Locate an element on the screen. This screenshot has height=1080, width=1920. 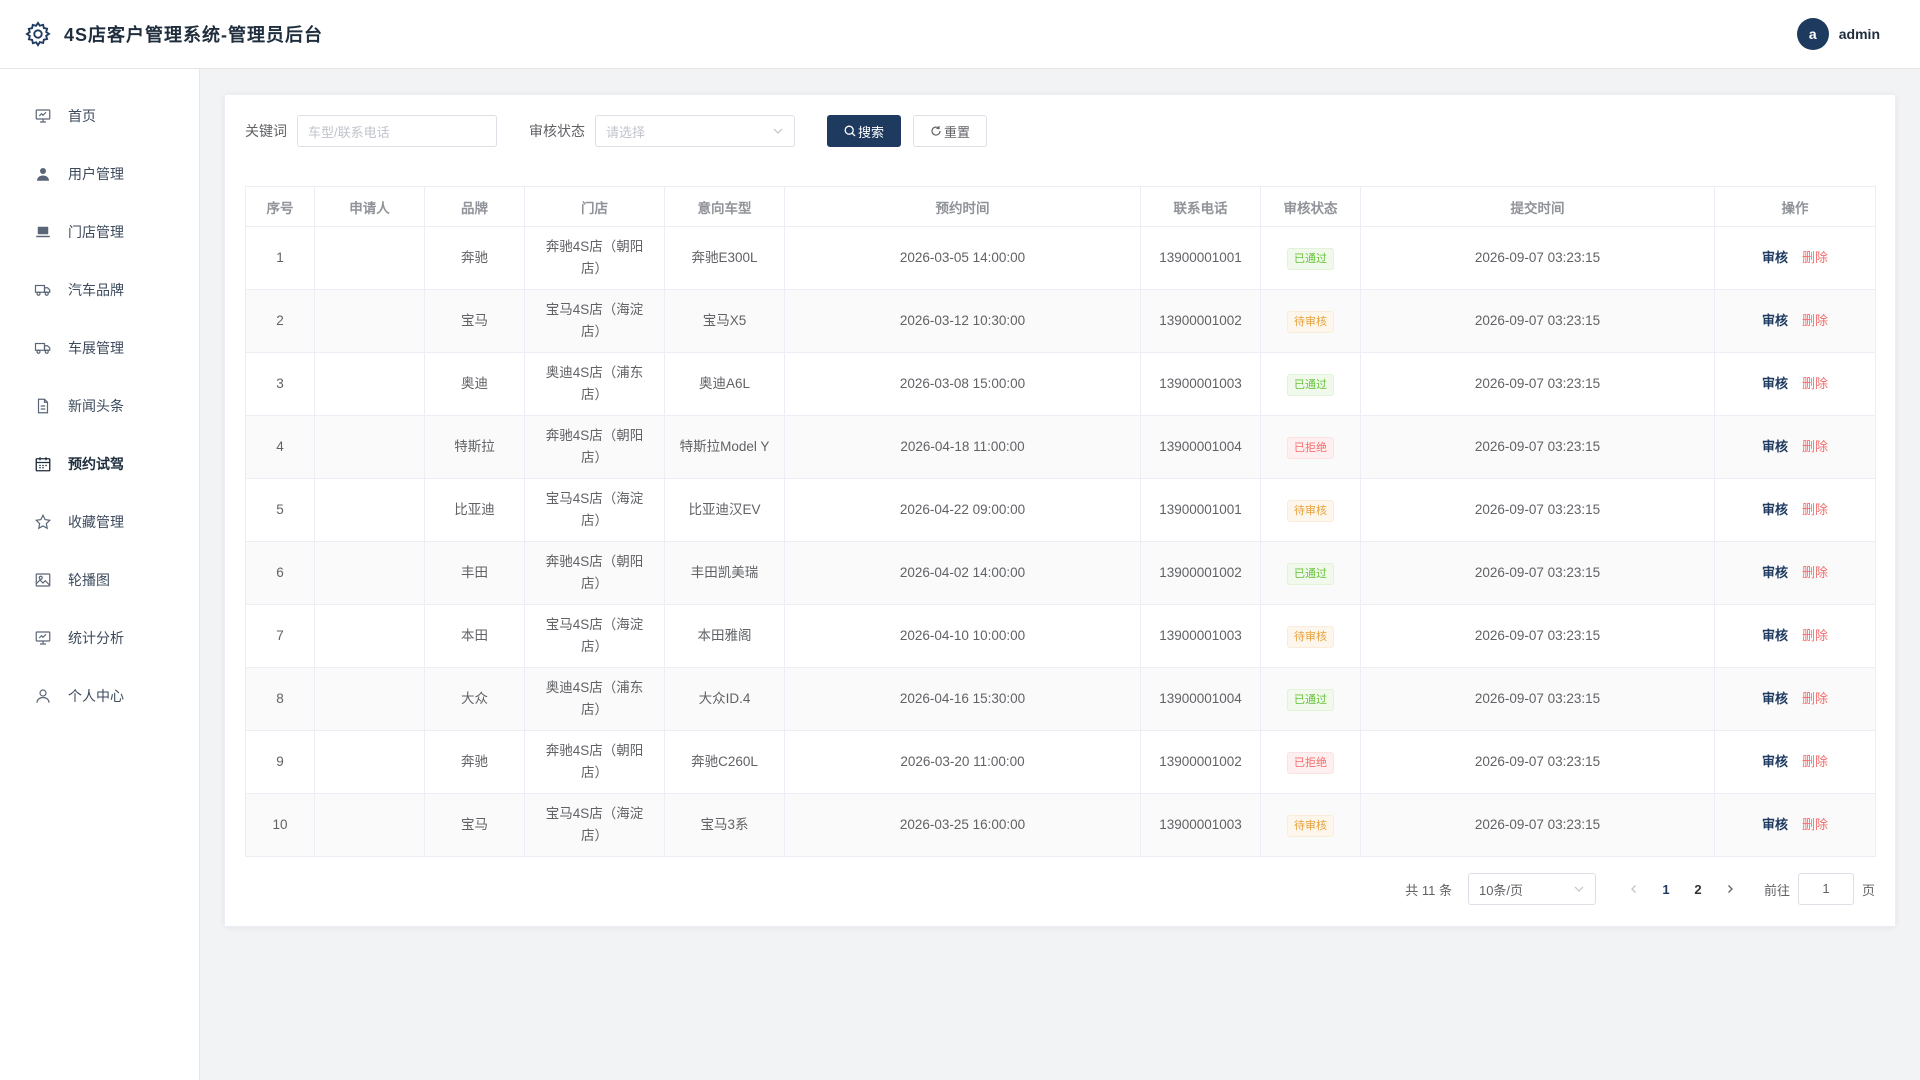
col-header: 提交时间 is located at coordinates (1537, 206).